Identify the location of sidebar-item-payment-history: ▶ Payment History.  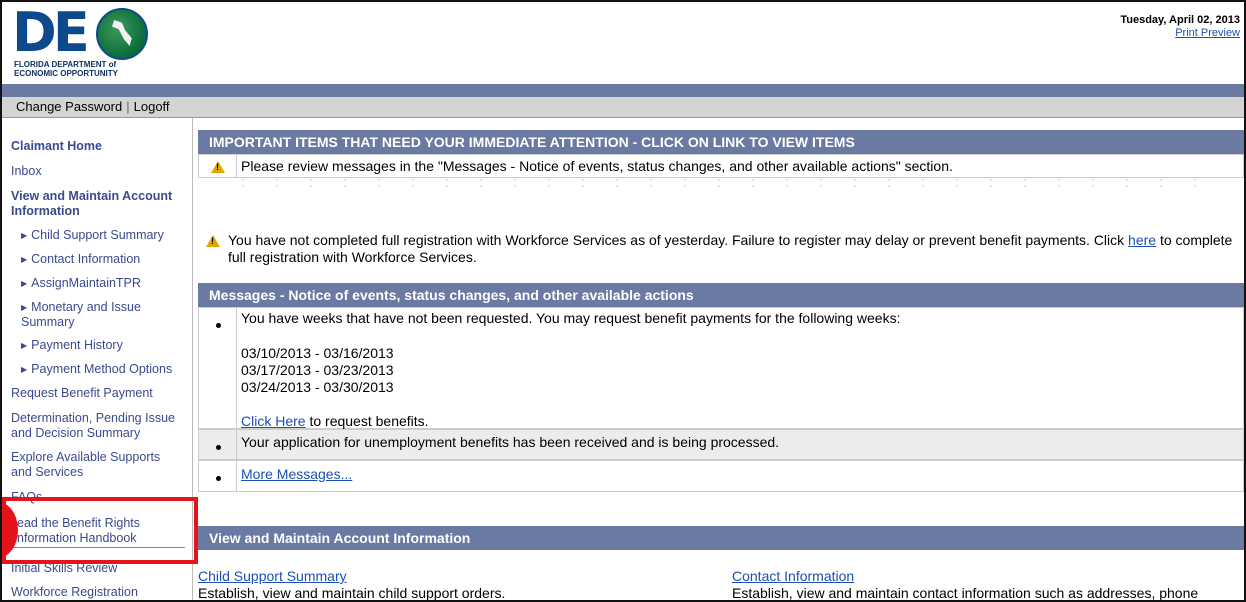
(72, 345).